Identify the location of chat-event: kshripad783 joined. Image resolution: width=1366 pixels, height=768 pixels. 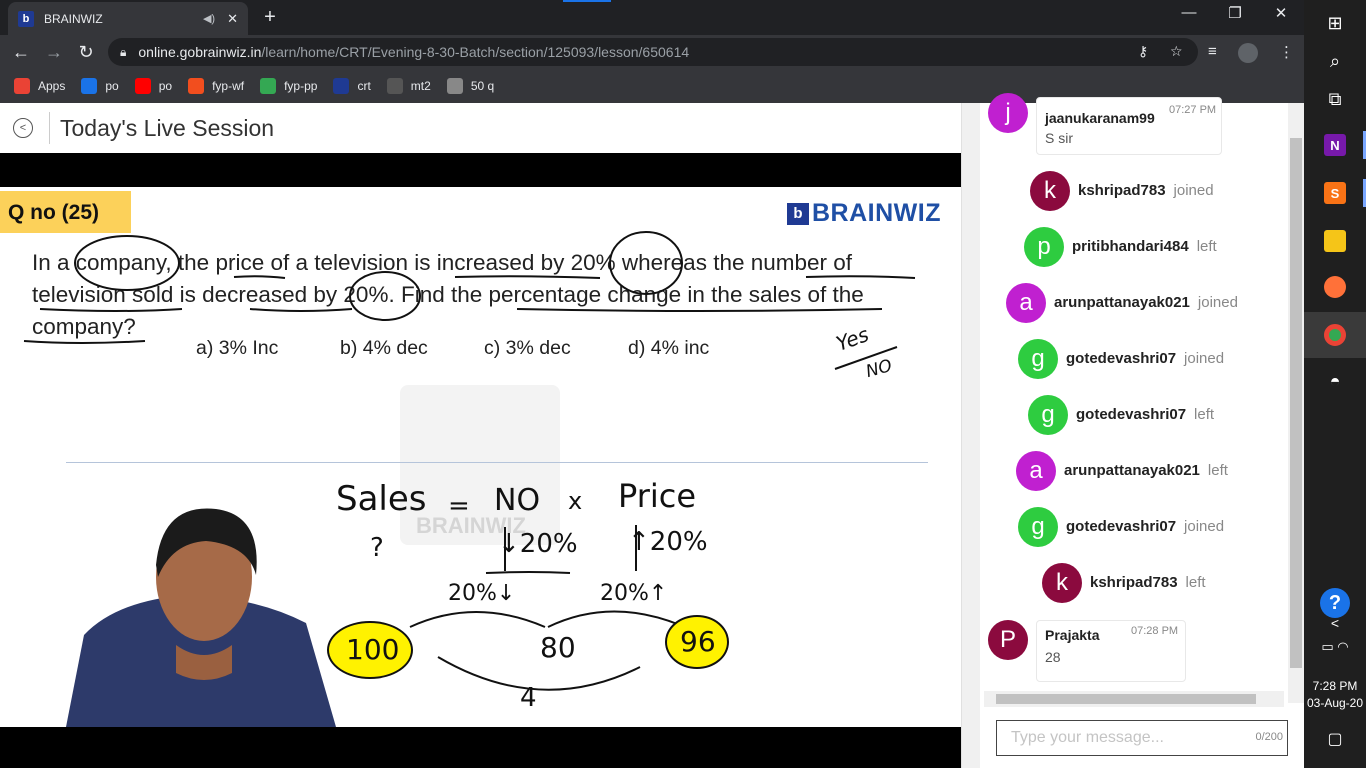
(1146, 190).